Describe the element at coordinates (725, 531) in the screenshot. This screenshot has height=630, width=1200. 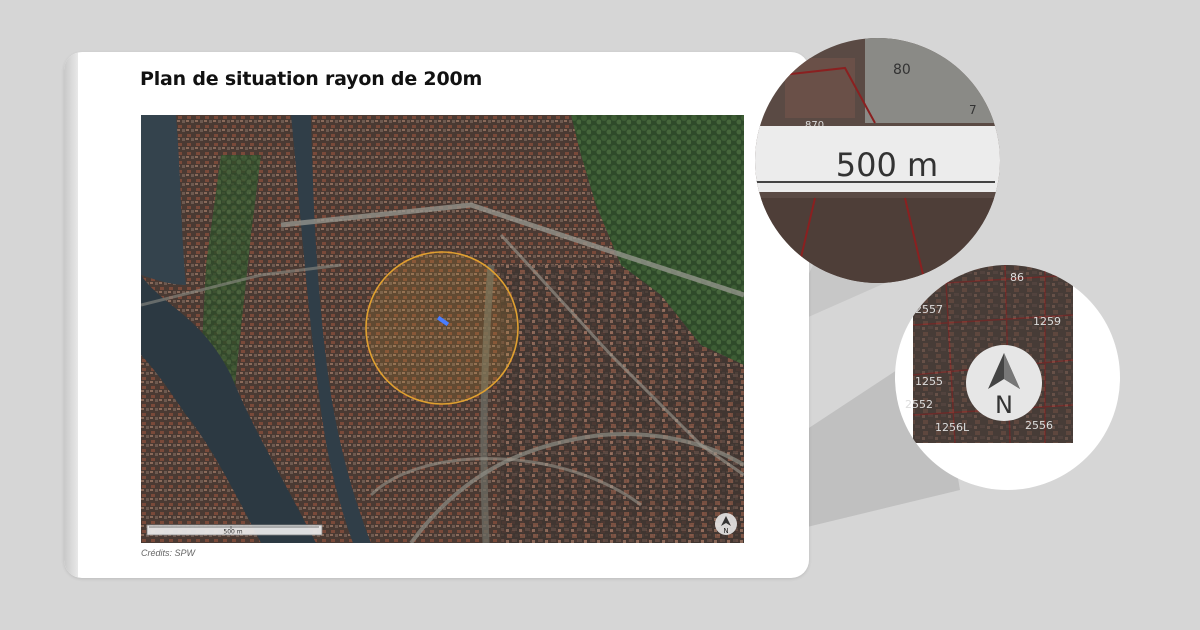
I see `north-arrow-label: N` at that location.